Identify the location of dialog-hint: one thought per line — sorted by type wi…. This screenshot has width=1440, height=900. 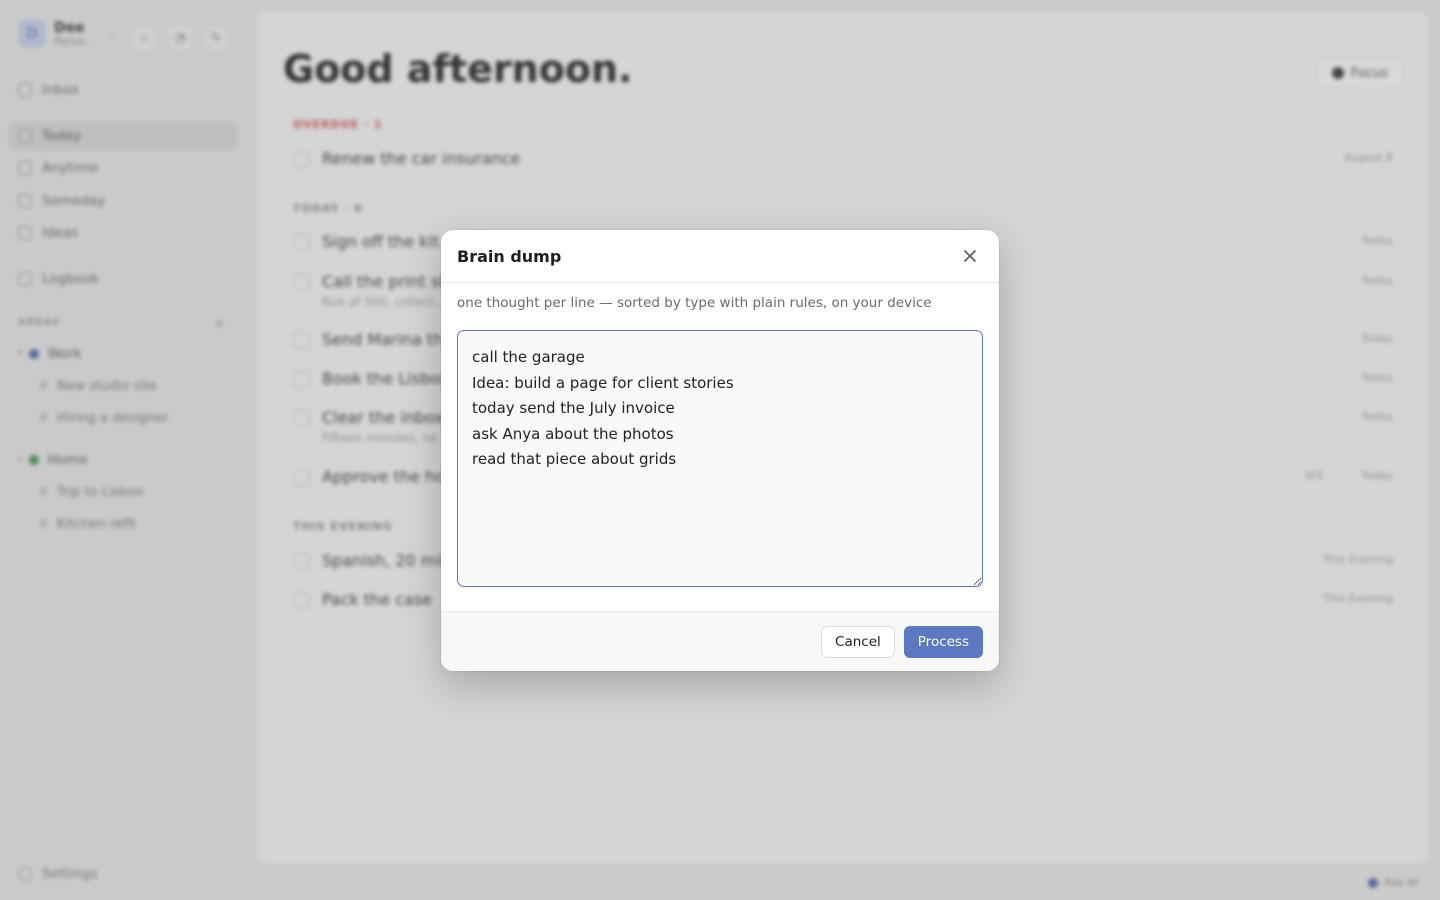
(694, 303).